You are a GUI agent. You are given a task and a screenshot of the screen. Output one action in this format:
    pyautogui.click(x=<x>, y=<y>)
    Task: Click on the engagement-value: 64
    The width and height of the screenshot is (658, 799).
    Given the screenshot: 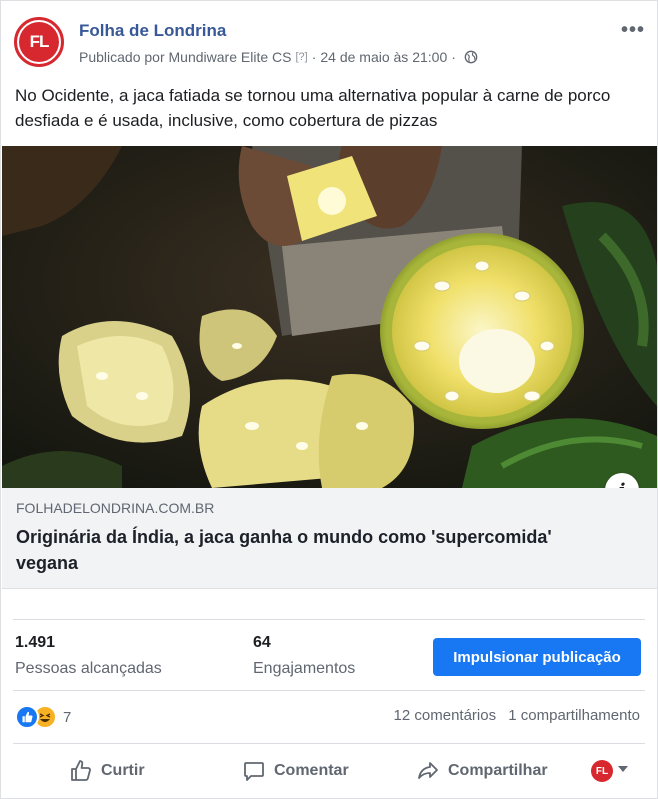 What is the action you would take?
    pyautogui.click(x=262, y=642)
    